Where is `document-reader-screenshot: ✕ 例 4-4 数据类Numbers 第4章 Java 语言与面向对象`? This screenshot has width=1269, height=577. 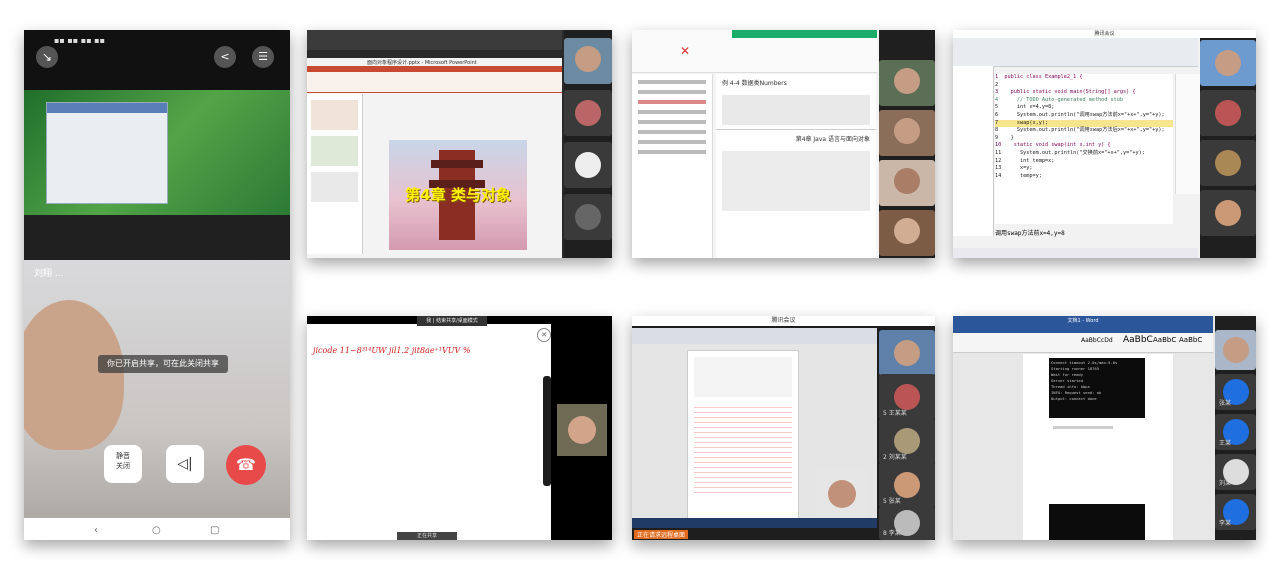
document-reader-screenshot: ✕ 例 4-4 数据类Numbers 第4章 Java 语言与面向对象 is located at coordinates (783, 144).